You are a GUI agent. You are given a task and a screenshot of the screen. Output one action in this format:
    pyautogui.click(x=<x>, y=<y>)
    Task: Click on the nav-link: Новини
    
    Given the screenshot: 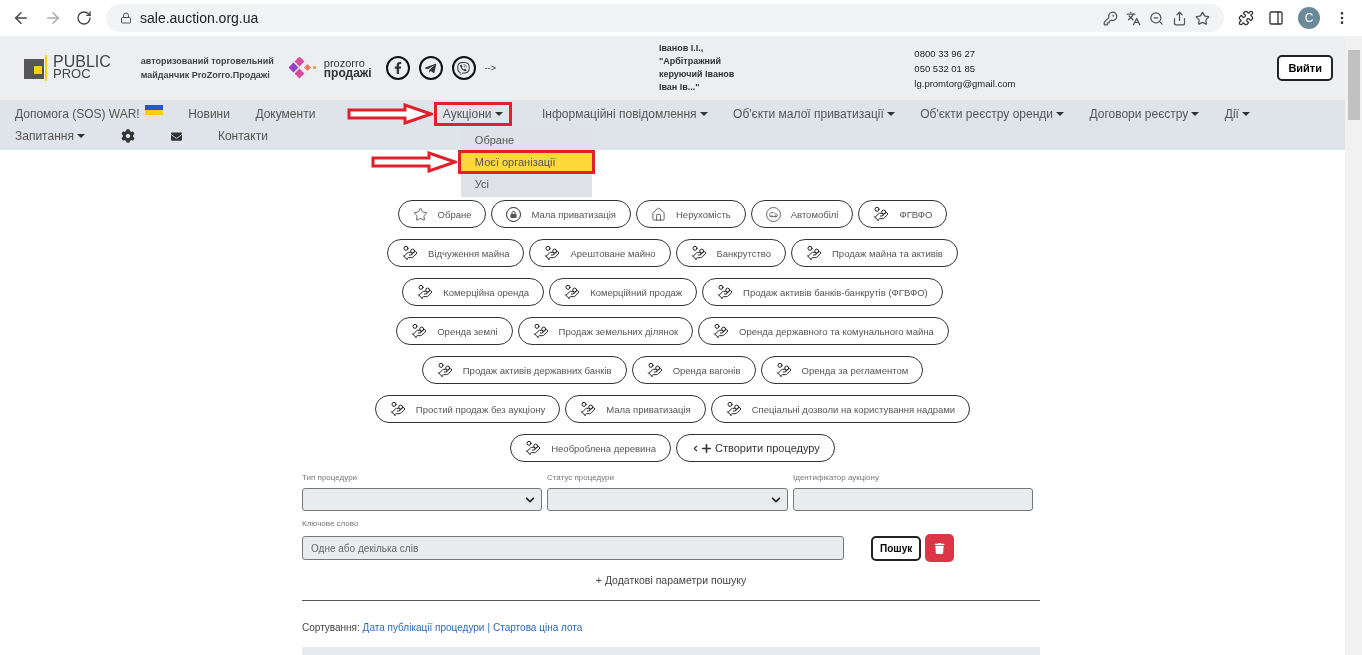 What is the action you would take?
    pyautogui.click(x=209, y=114)
    